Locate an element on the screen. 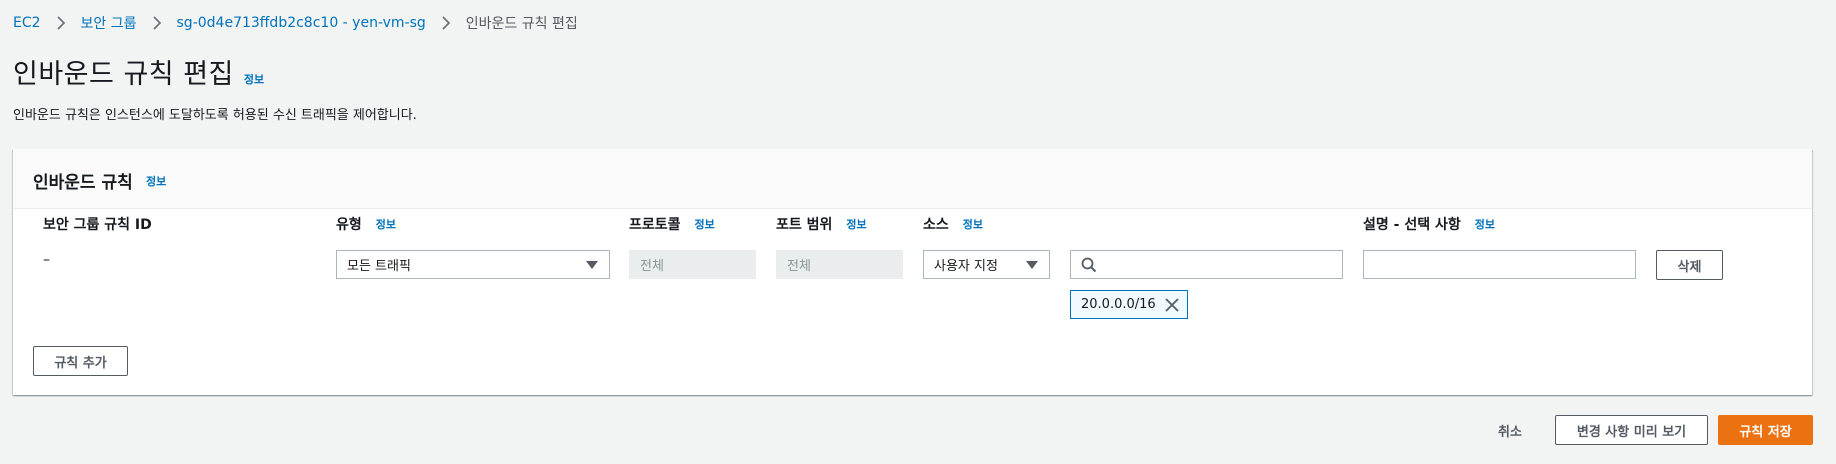  col-label-description: 설명 - 선택 사항 is located at coordinates (1412, 225).